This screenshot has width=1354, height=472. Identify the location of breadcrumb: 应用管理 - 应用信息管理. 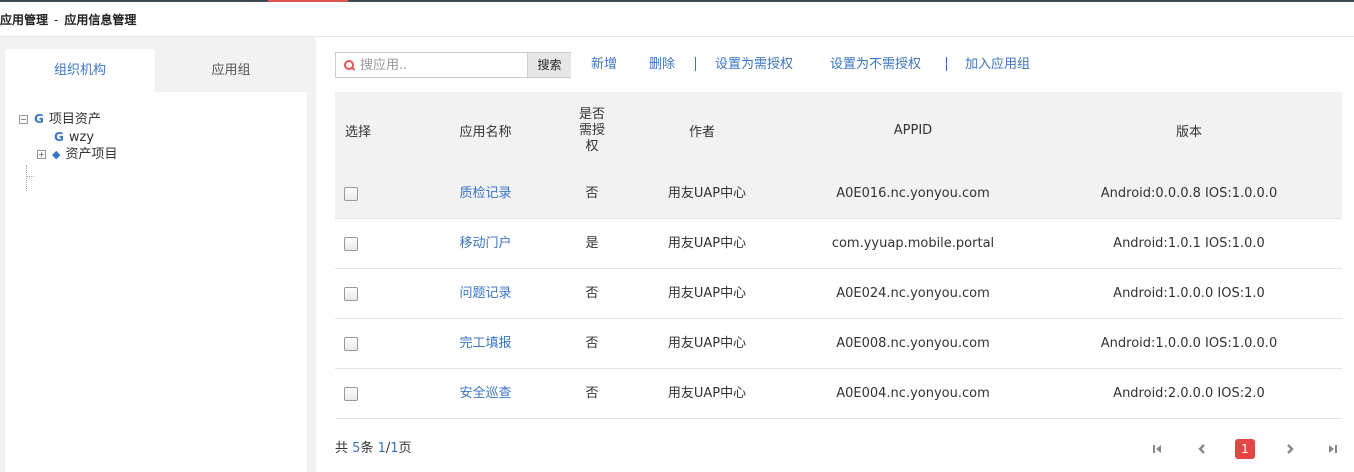
(68, 20).